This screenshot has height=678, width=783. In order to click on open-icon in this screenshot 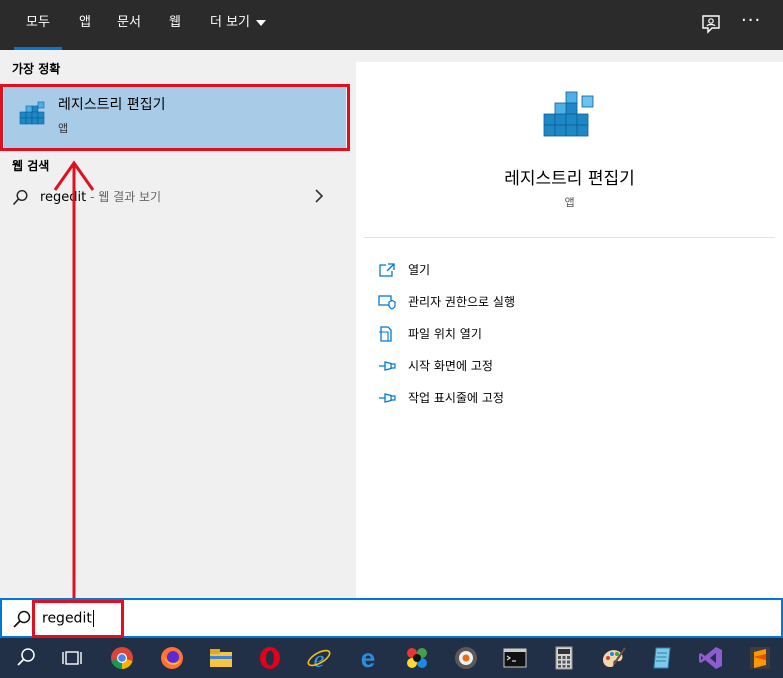, I will do `click(387, 270)`.